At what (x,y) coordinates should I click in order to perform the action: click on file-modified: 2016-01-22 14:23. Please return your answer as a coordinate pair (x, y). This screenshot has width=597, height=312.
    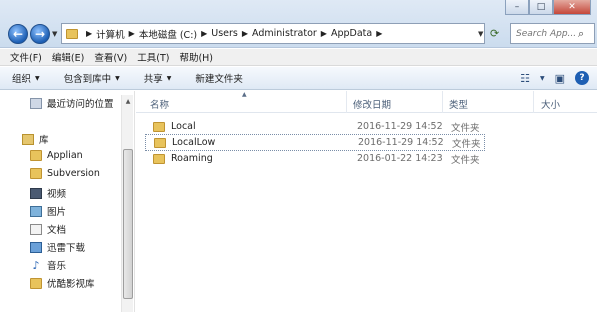
    Looking at the image, I should click on (400, 158).